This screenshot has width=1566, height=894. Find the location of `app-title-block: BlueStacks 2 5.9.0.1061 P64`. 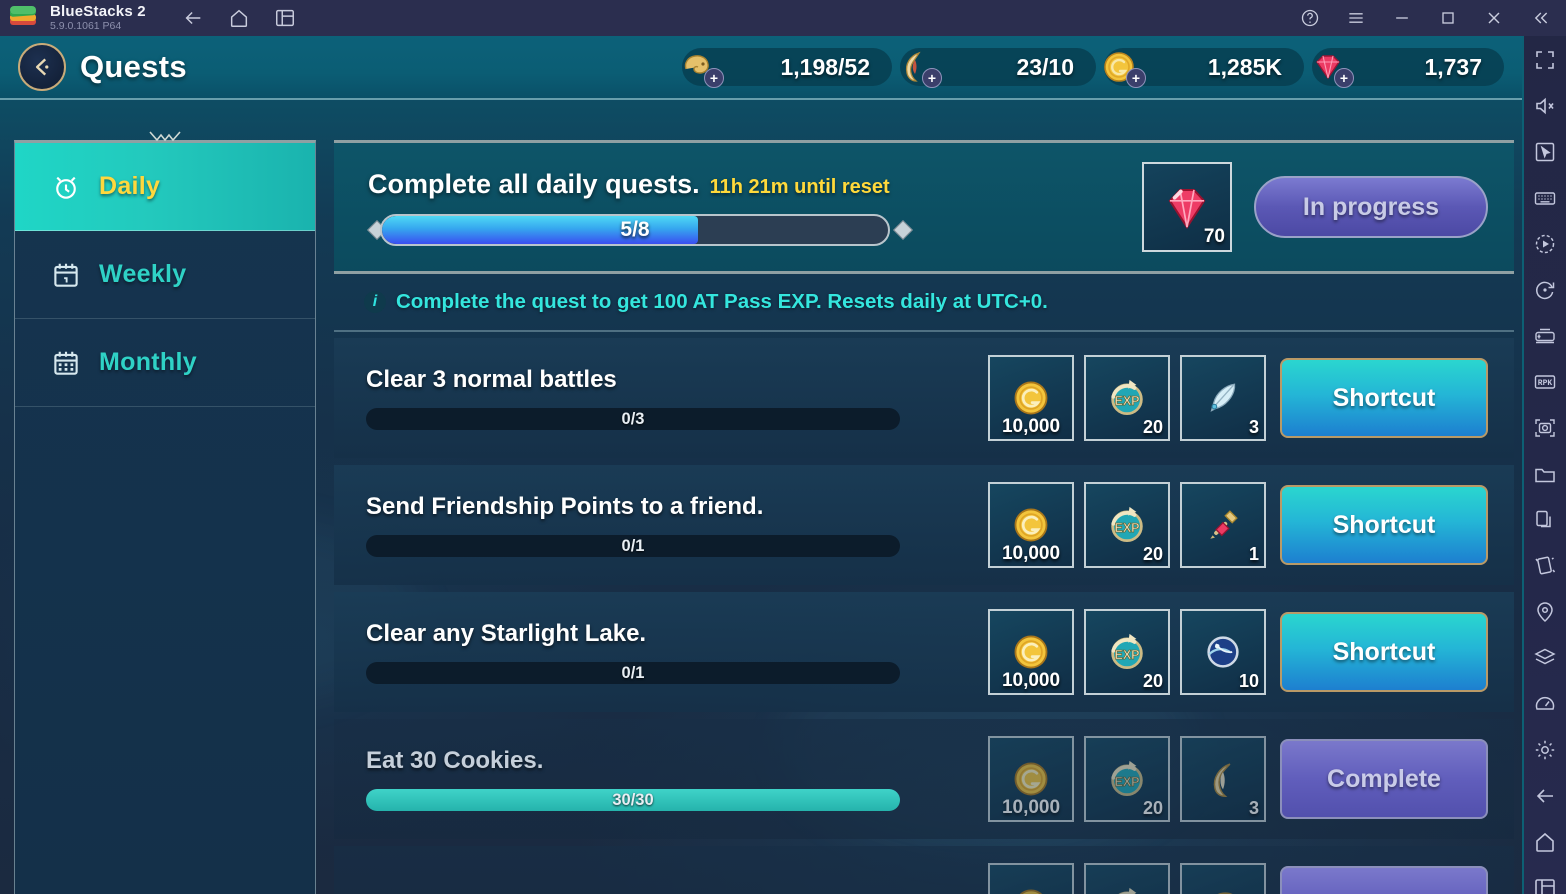

app-title-block: BlueStacks 2 5.9.0.1061 P64 is located at coordinates (98, 18).